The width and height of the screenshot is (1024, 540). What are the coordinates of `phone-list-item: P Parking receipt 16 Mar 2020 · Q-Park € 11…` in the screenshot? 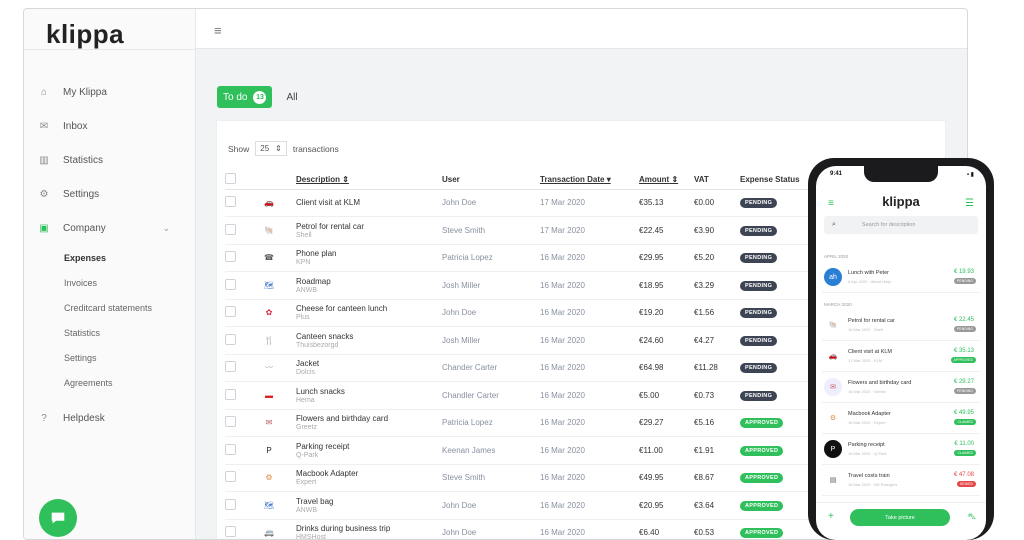 It's located at (901, 450).